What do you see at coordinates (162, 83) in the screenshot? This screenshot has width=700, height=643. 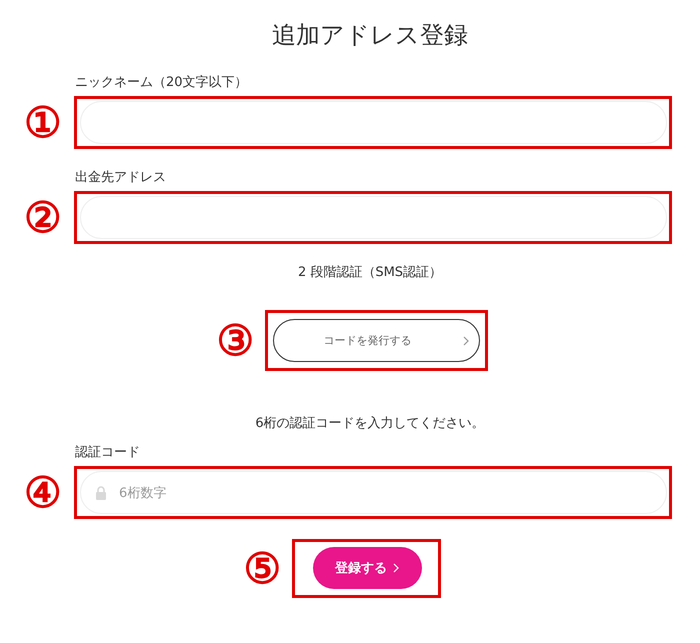 I see `field-label: ニックネーム（20文字以下）` at bounding box center [162, 83].